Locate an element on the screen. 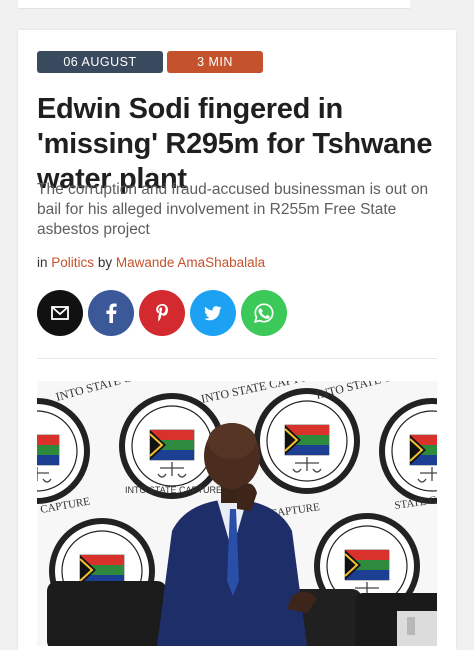  top-bar is located at coordinates (237, 6).